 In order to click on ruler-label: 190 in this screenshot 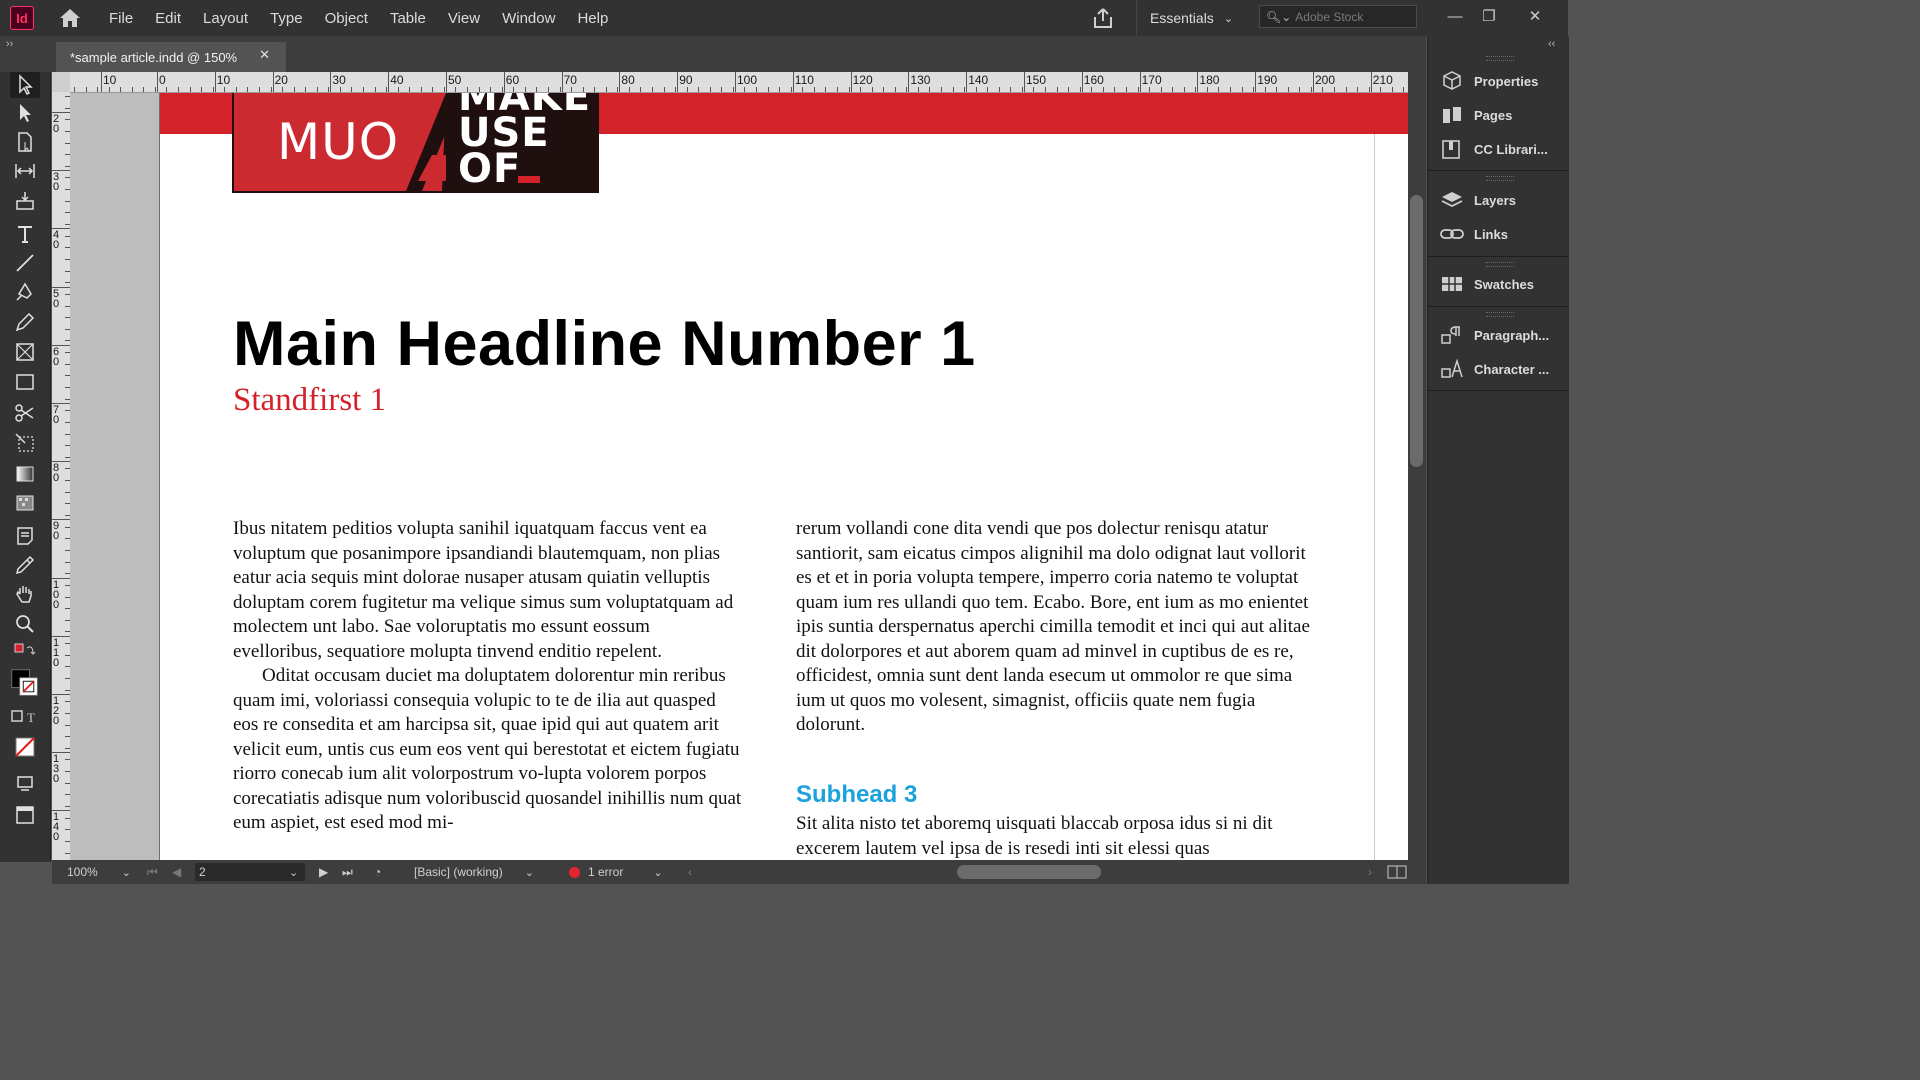, I will do `click(1267, 80)`.